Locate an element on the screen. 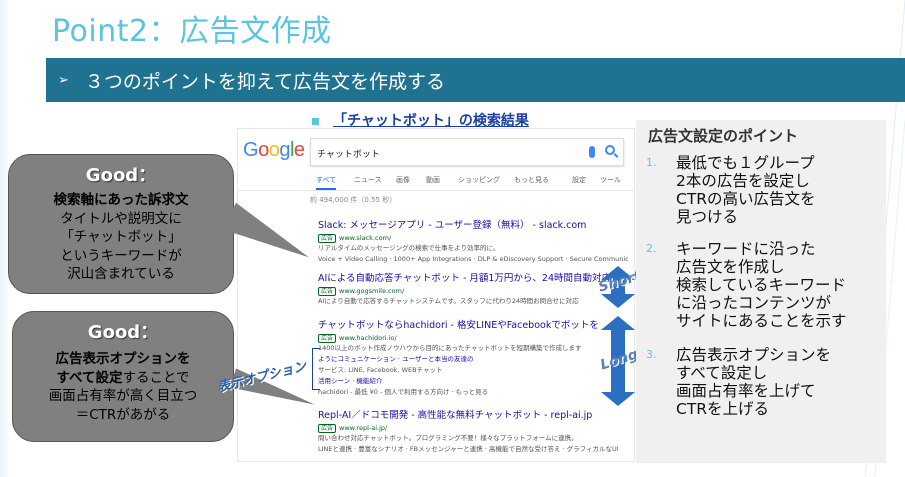  point-line: 広告文を作成し is located at coordinates (730, 267).